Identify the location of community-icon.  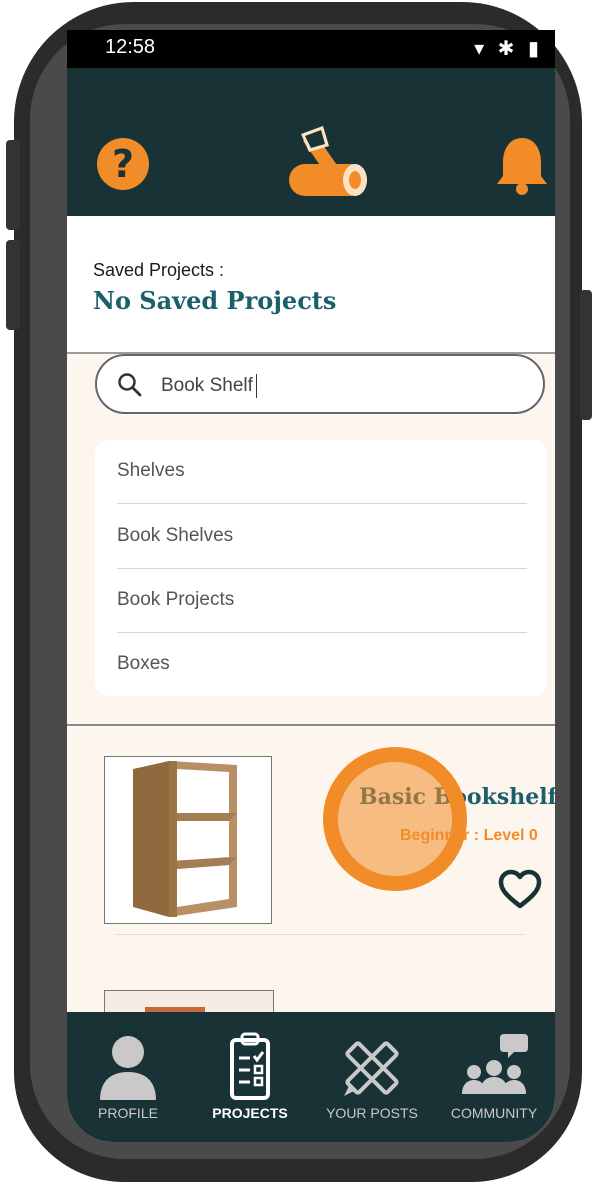
(495, 1064).